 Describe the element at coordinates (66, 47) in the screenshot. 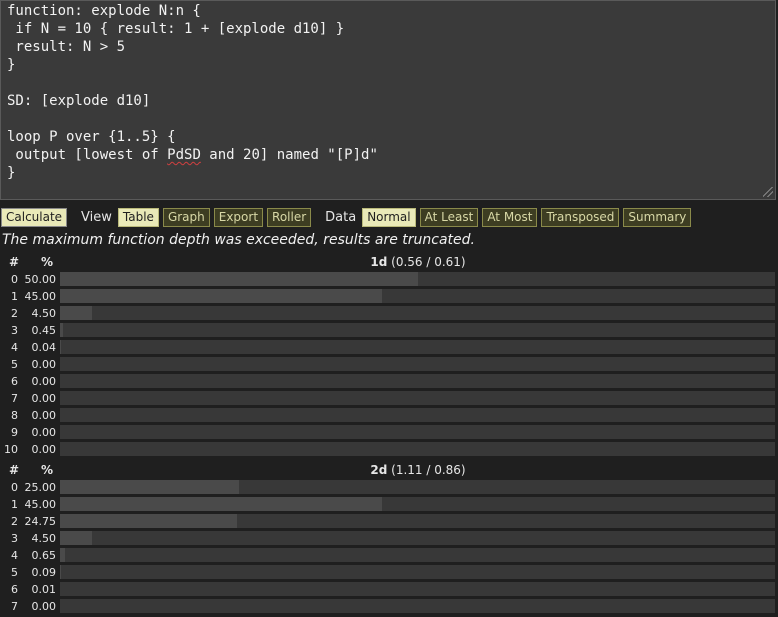

I see `code-line: result: N > 5` at that location.